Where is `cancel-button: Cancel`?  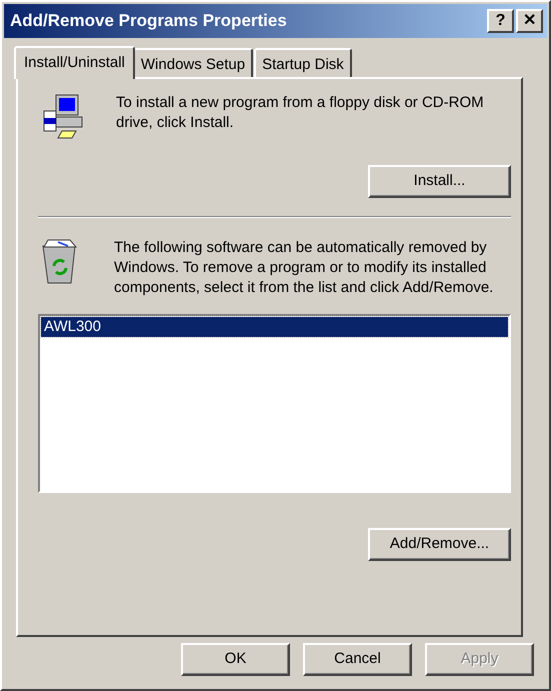
cancel-button: Cancel is located at coordinates (357, 659).